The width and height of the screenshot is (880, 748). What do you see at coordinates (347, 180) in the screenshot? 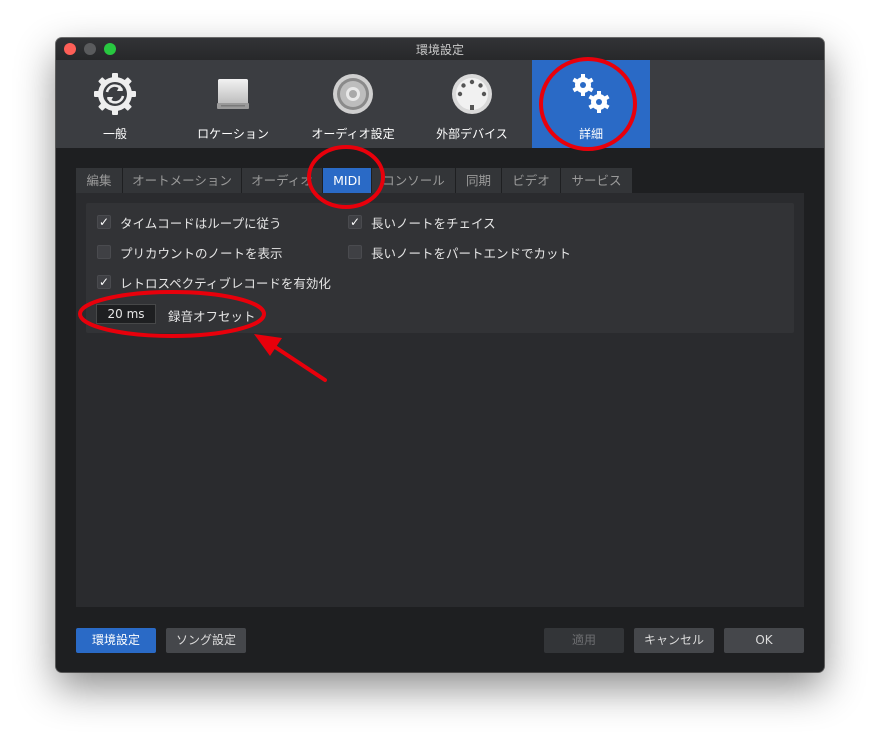
I see `tab-midi: MIDI` at bounding box center [347, 180].